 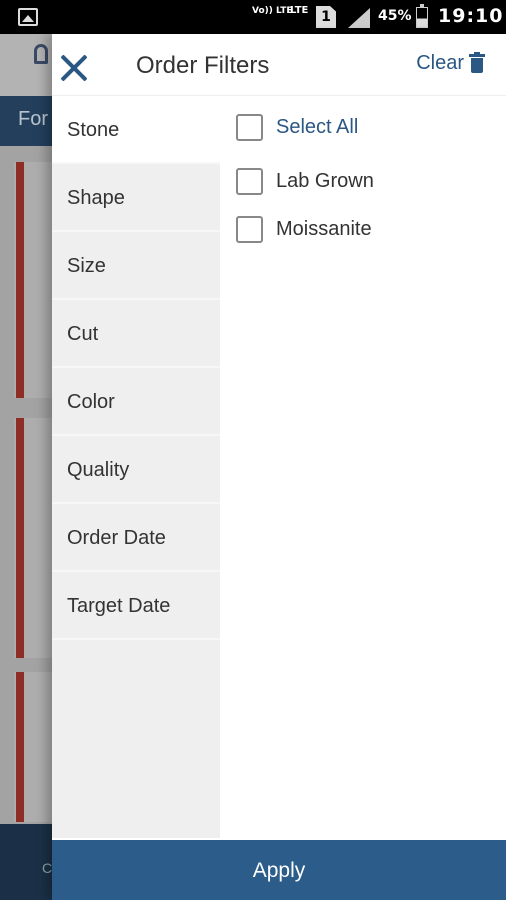 What do you see at coordinates (136, 334) in the screenshot?
I see `filter-category-cut: Cut` at bounding box center [136, 334].